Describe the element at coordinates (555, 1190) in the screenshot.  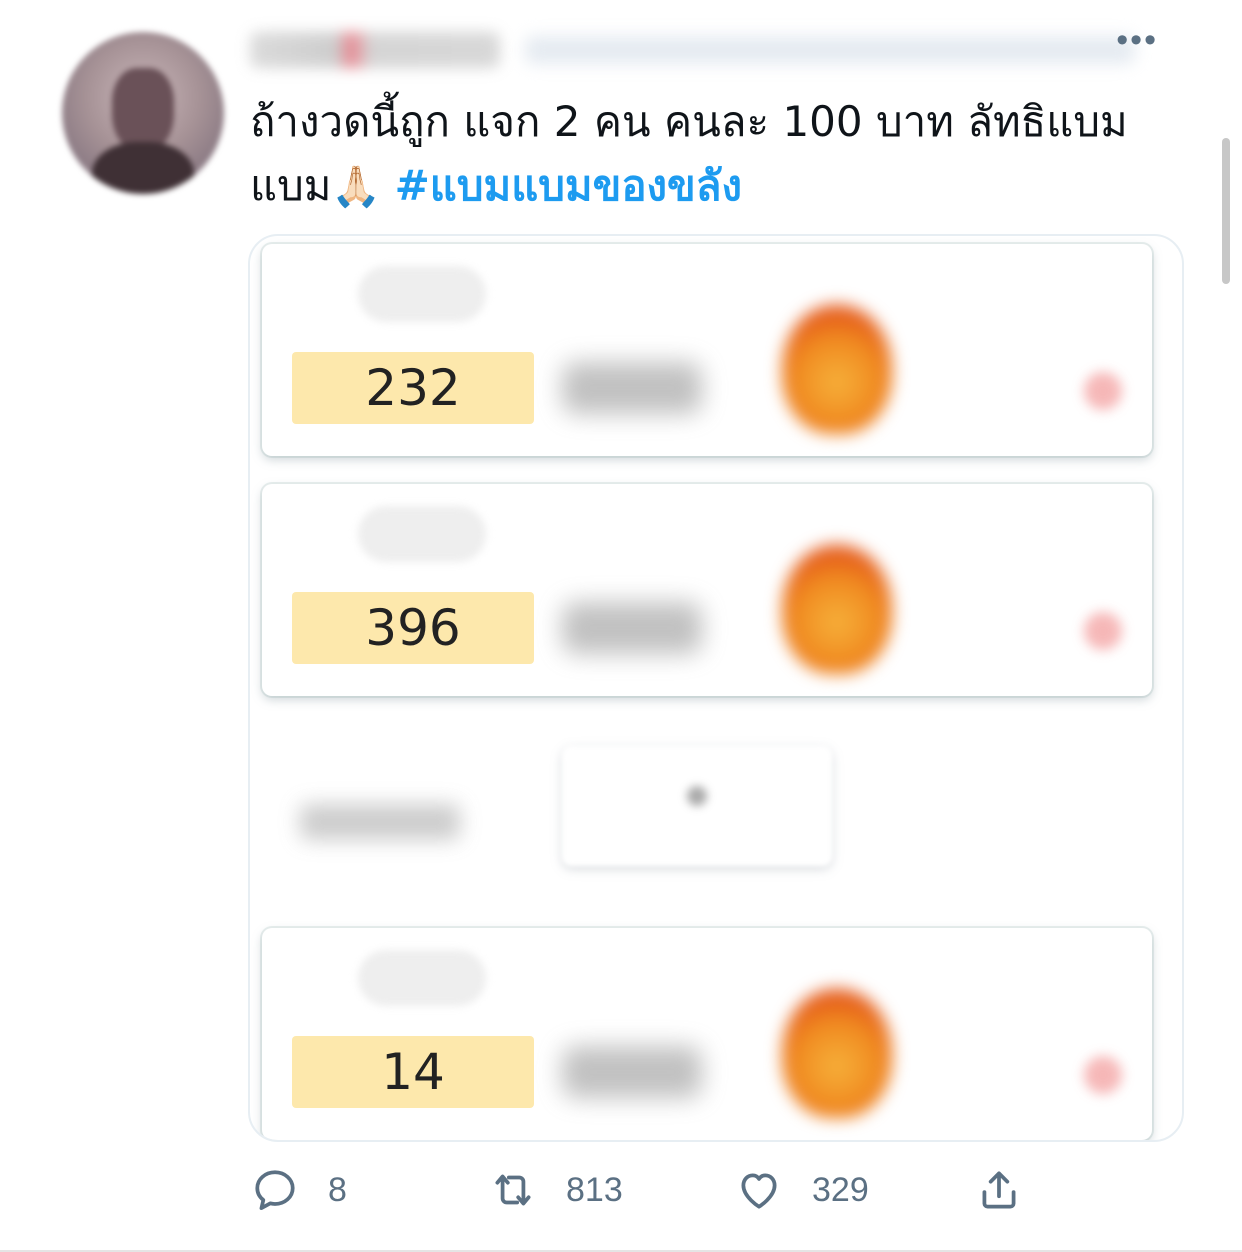
I see `retweet-button: 813` at that location.